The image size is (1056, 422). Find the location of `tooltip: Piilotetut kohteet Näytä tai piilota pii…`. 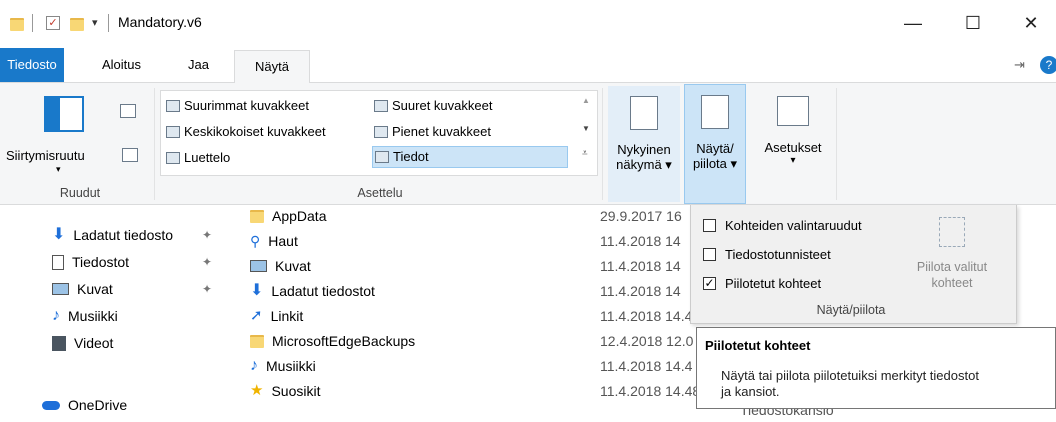

tooltip: Piilotetut kohteet Näytä tai piilota pii… is located at coordinates (876, 368).